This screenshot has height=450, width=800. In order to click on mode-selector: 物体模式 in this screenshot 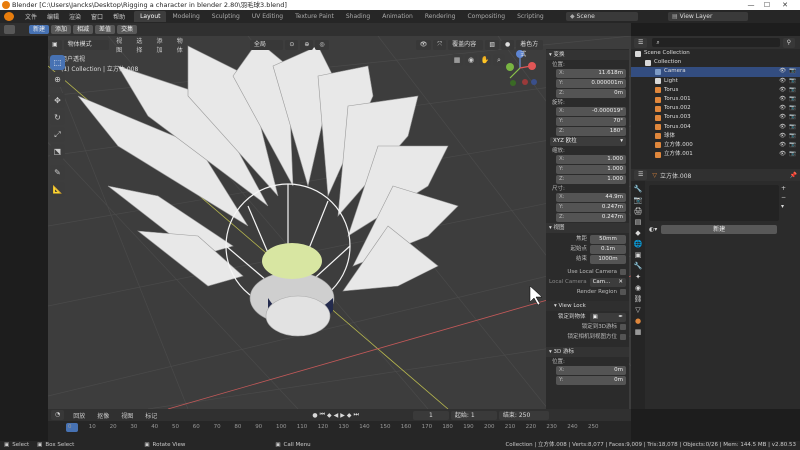, I will do `click(86, 44)`.